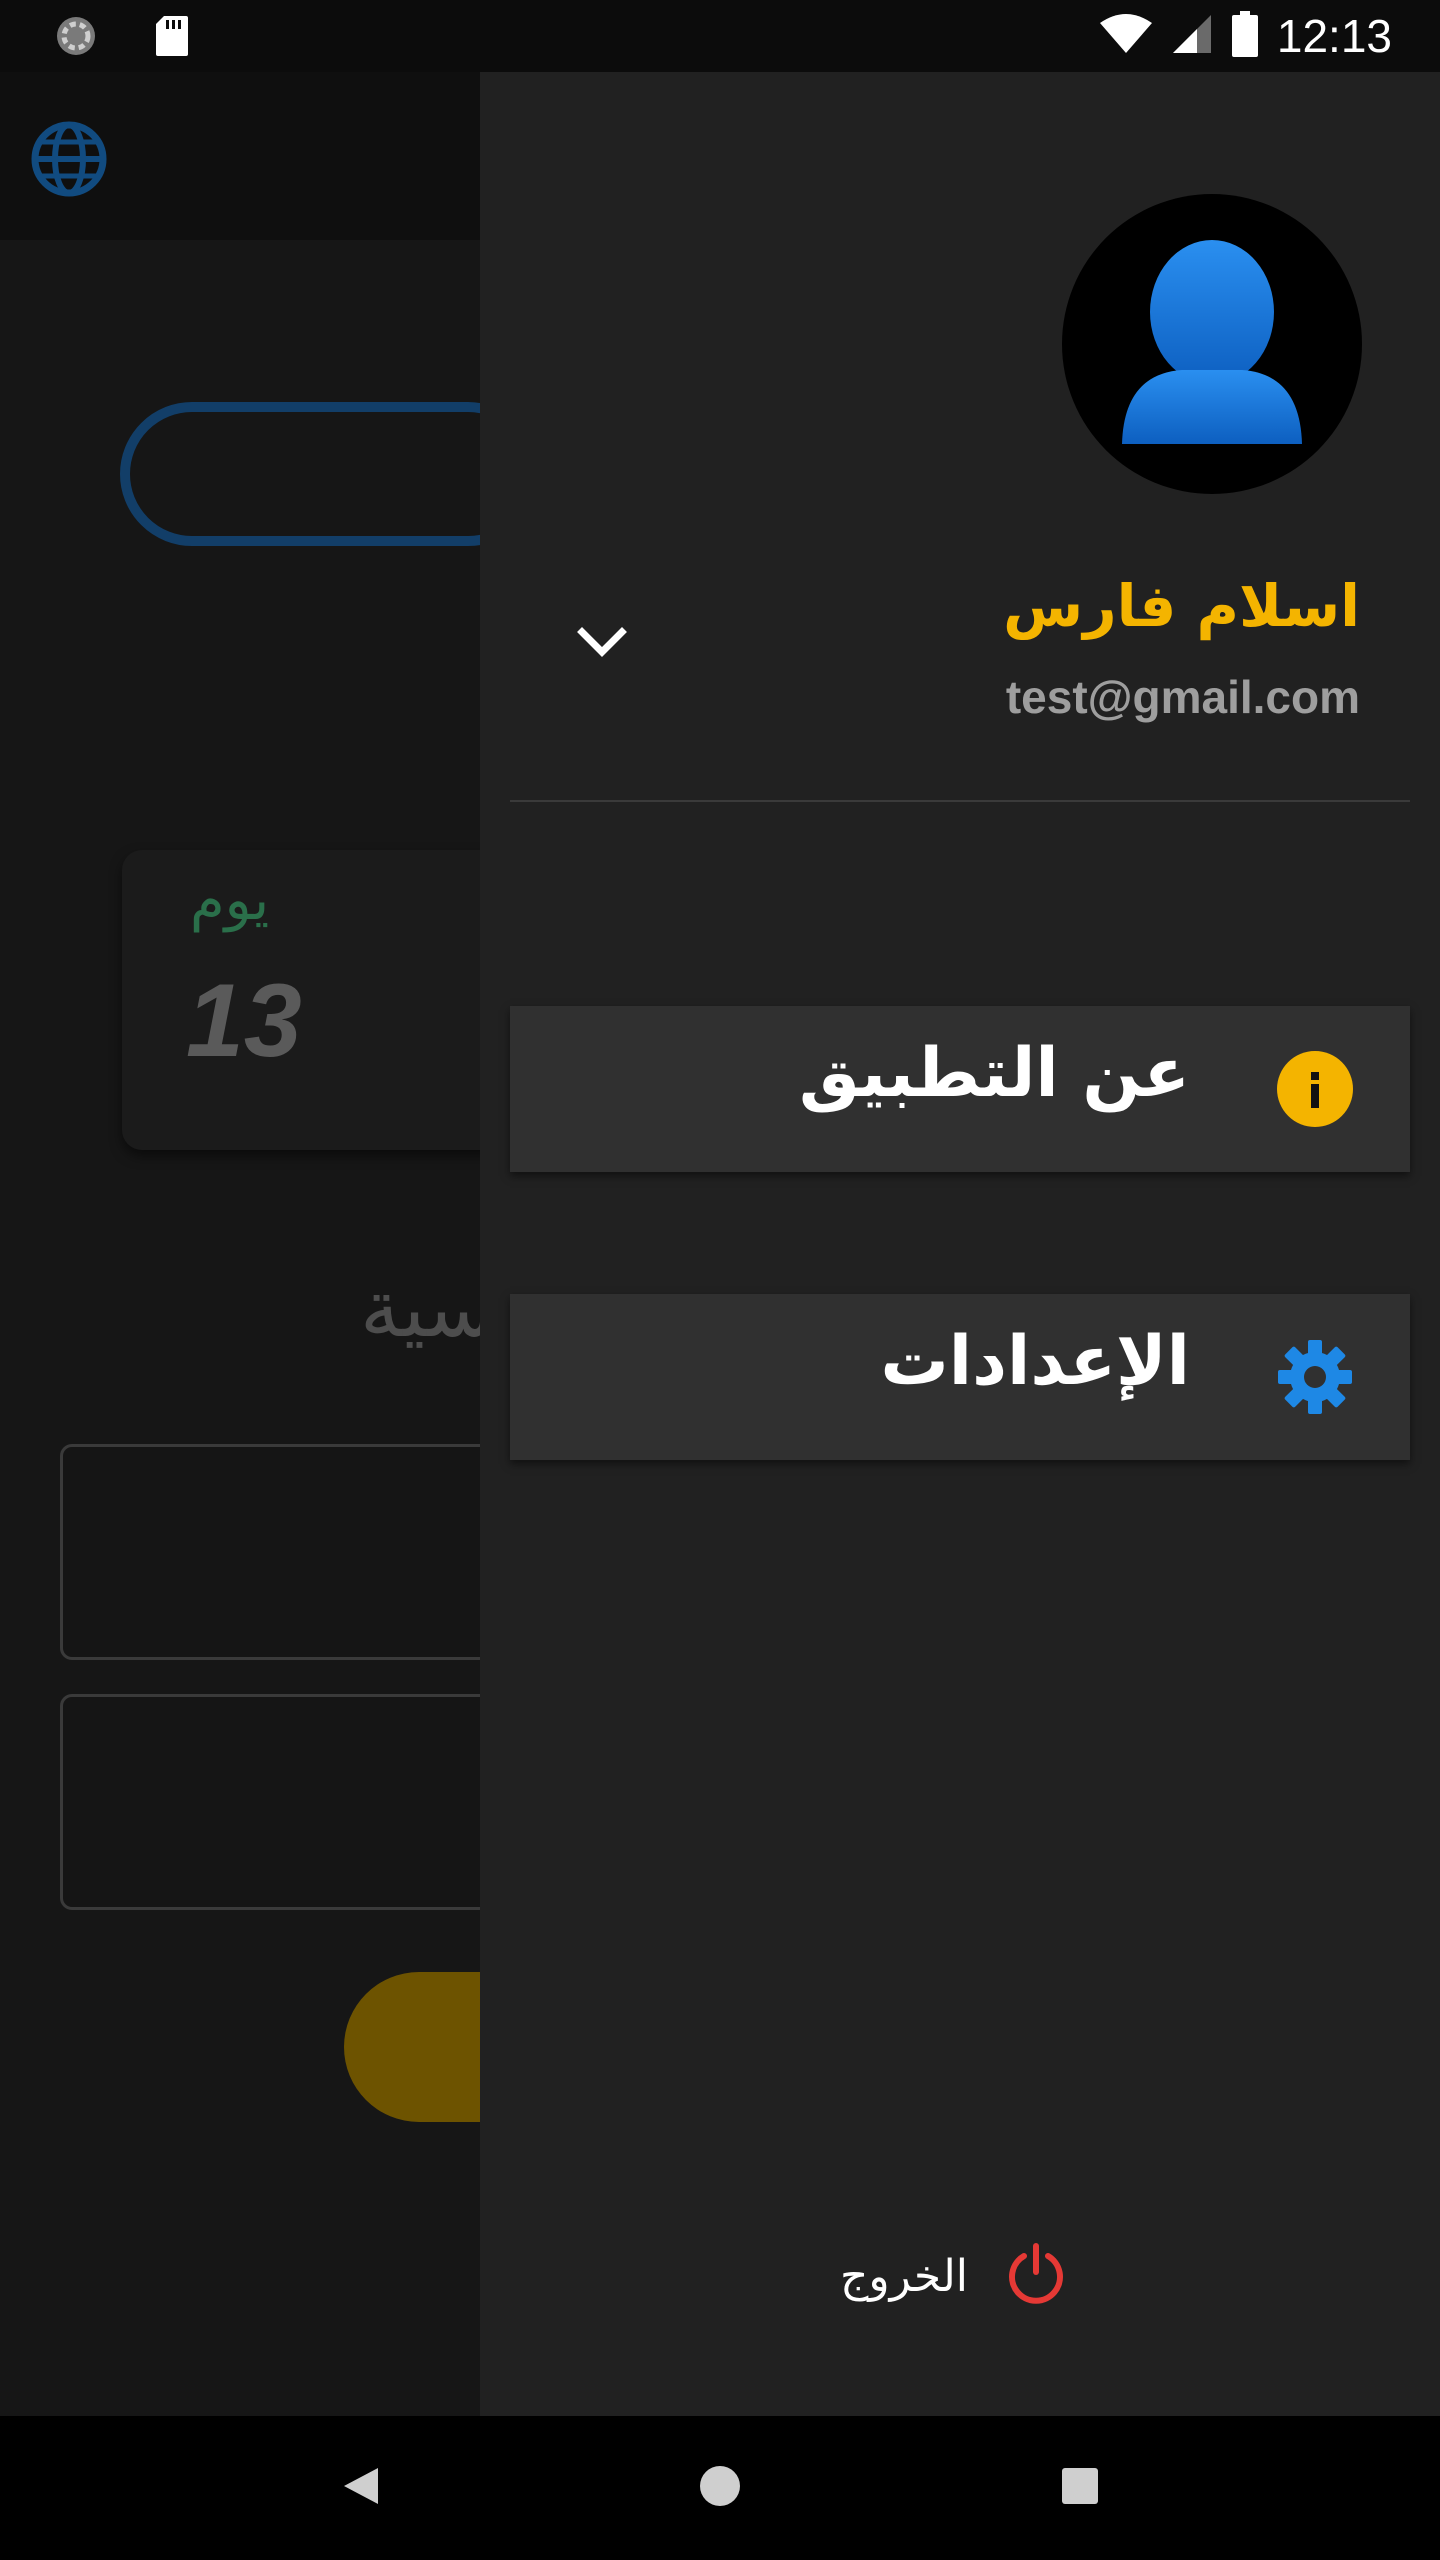 The height and width of the screenshot is (2560, 1440). I want to click on info-icon, so click(1315, 1089).